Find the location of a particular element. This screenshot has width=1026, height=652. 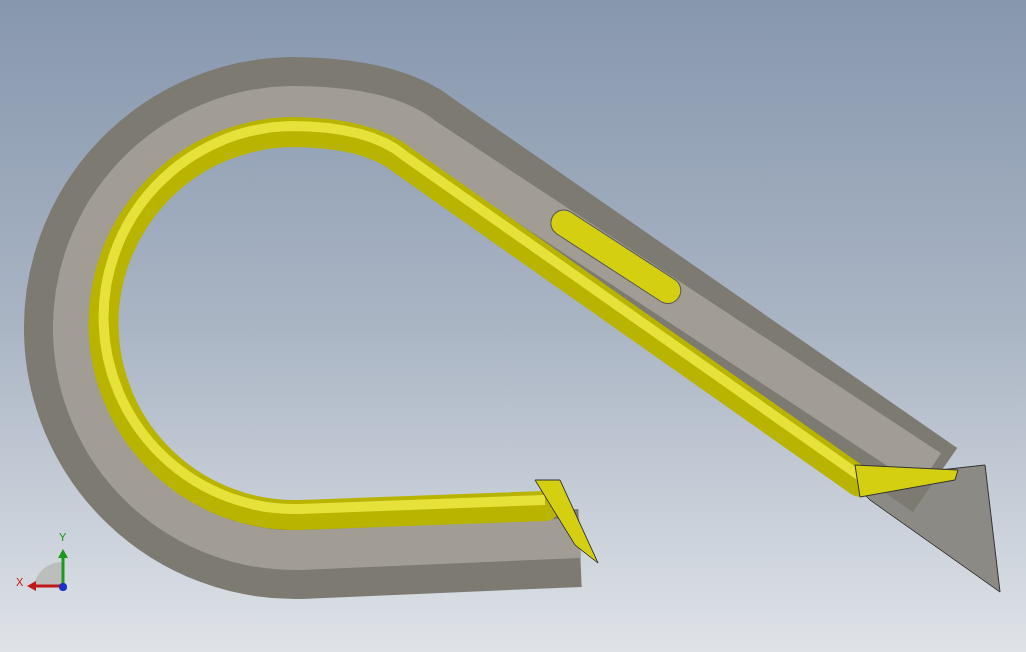

x-axis-label: X is located at coordinates (20, 582).